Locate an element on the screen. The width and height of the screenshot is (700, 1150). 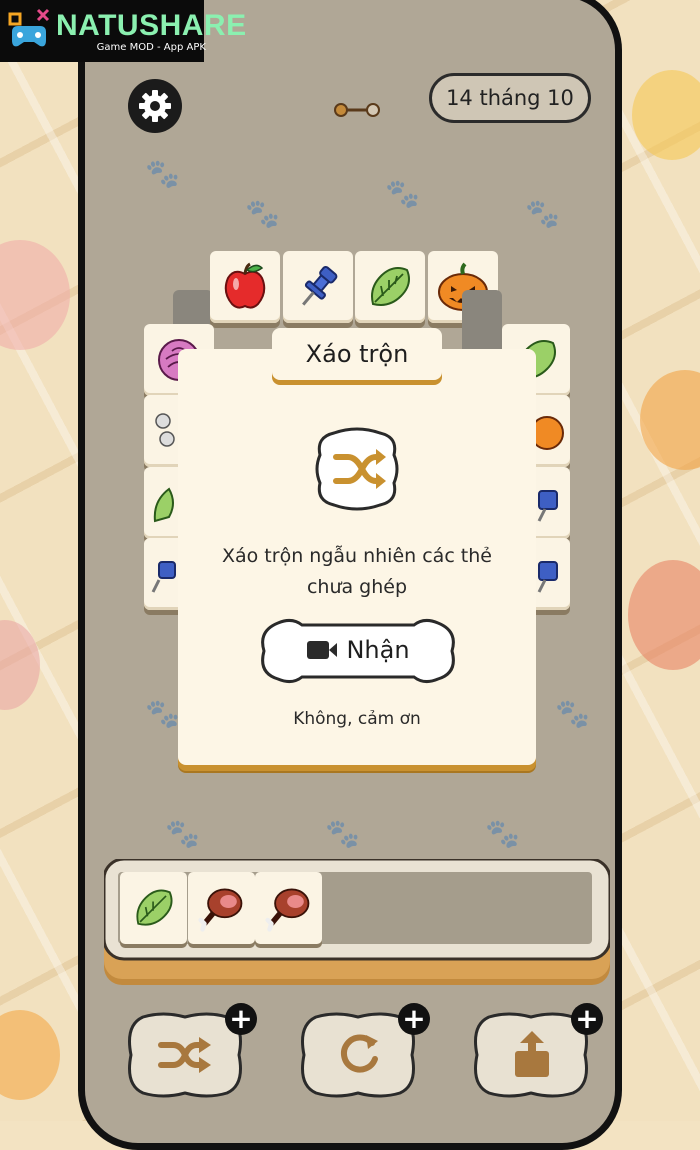
video-camera-icon is located at coordinates (322, 650).